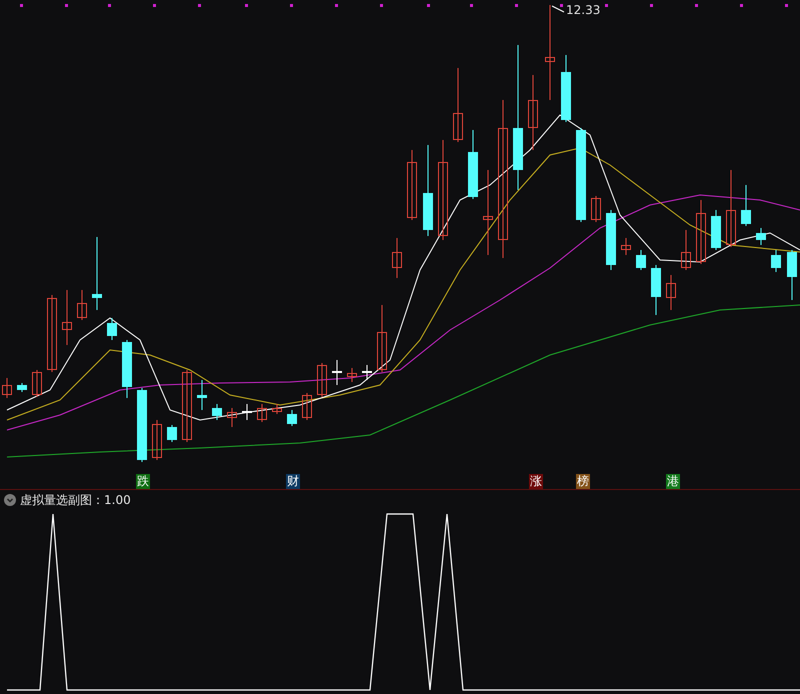 The height and width of the screenshot is (694, 800). I want to click on signal-tag: 涨, so click(536, 481).